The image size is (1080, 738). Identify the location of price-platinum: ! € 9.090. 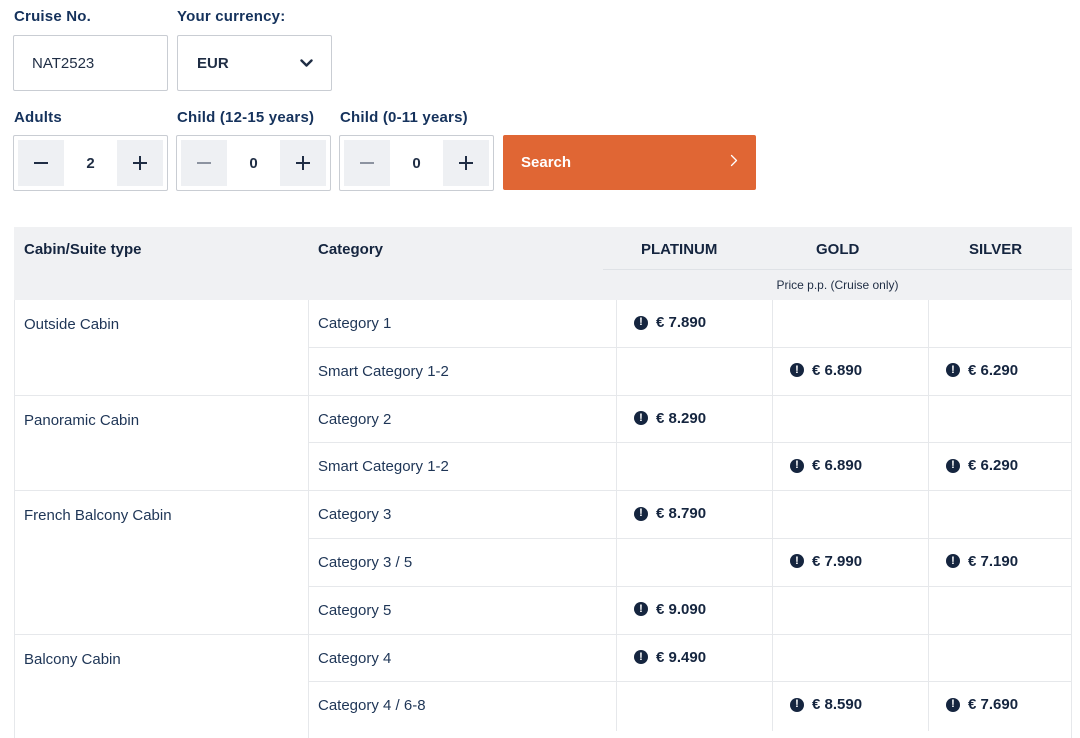
(670, 609).